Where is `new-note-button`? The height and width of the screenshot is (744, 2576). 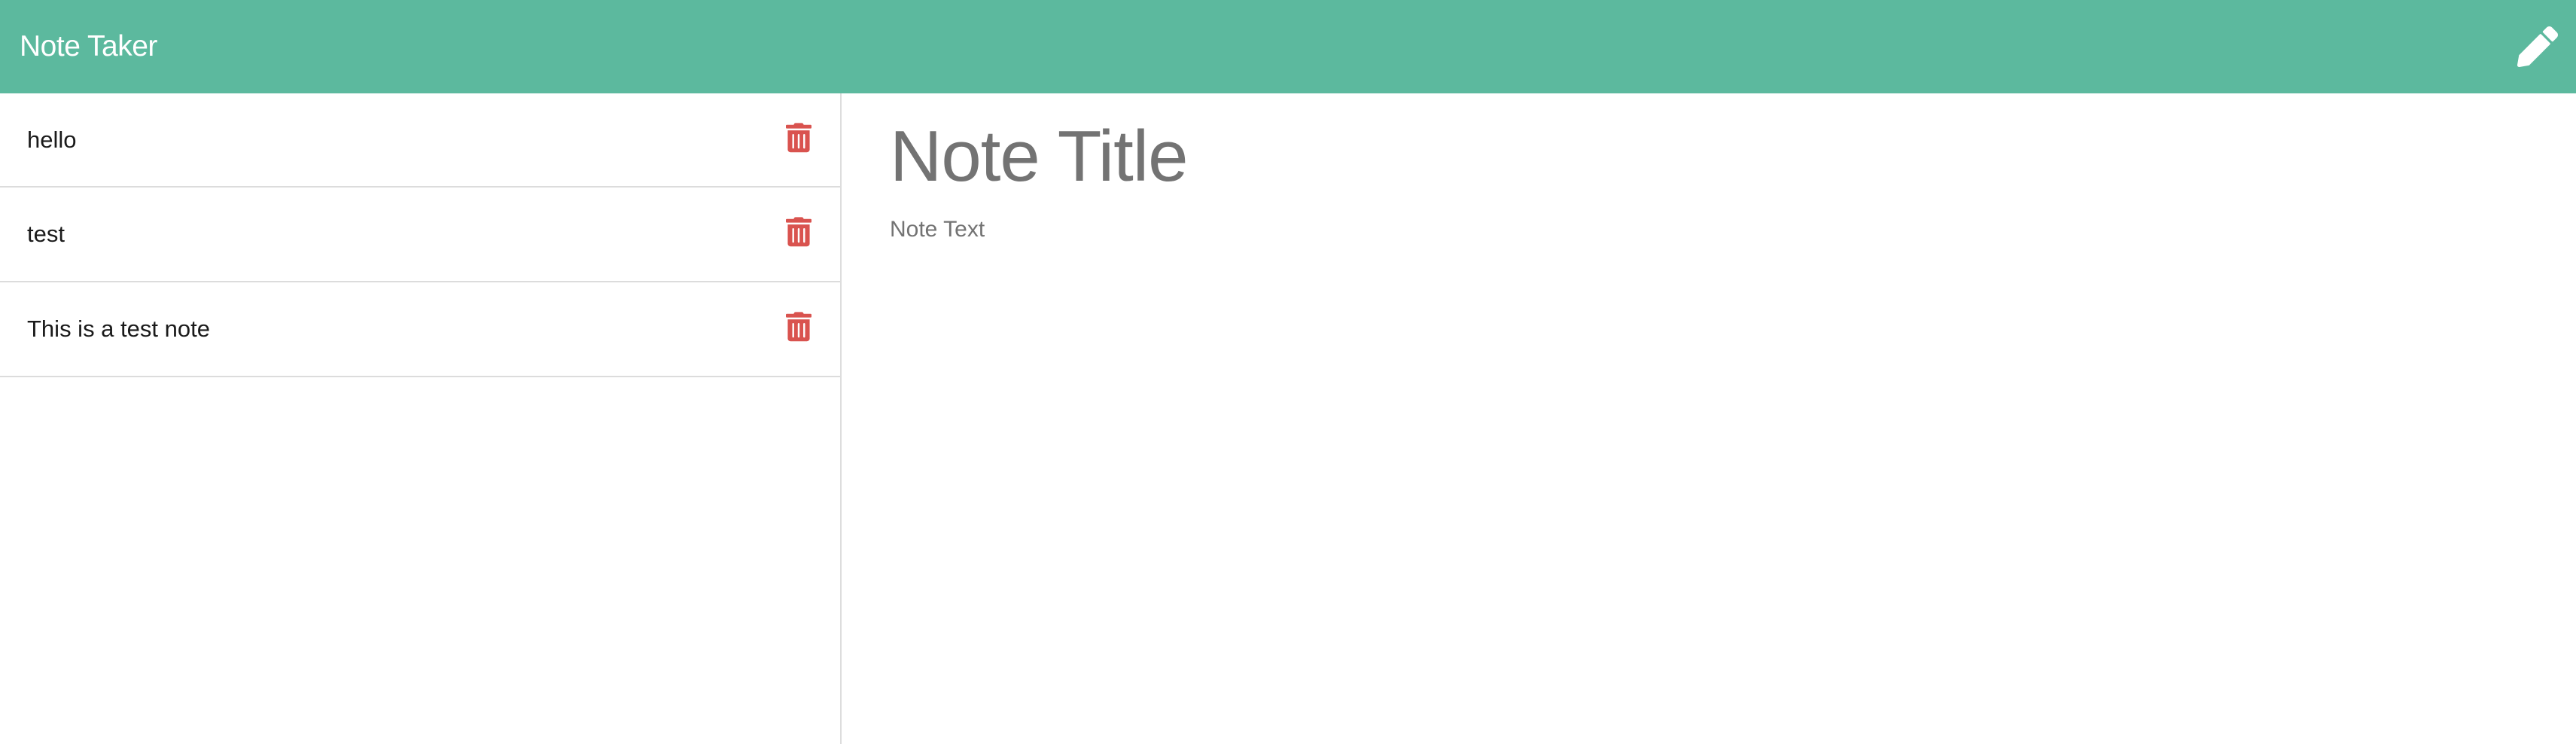
new-note-button is located at coordinates (2538, 47).